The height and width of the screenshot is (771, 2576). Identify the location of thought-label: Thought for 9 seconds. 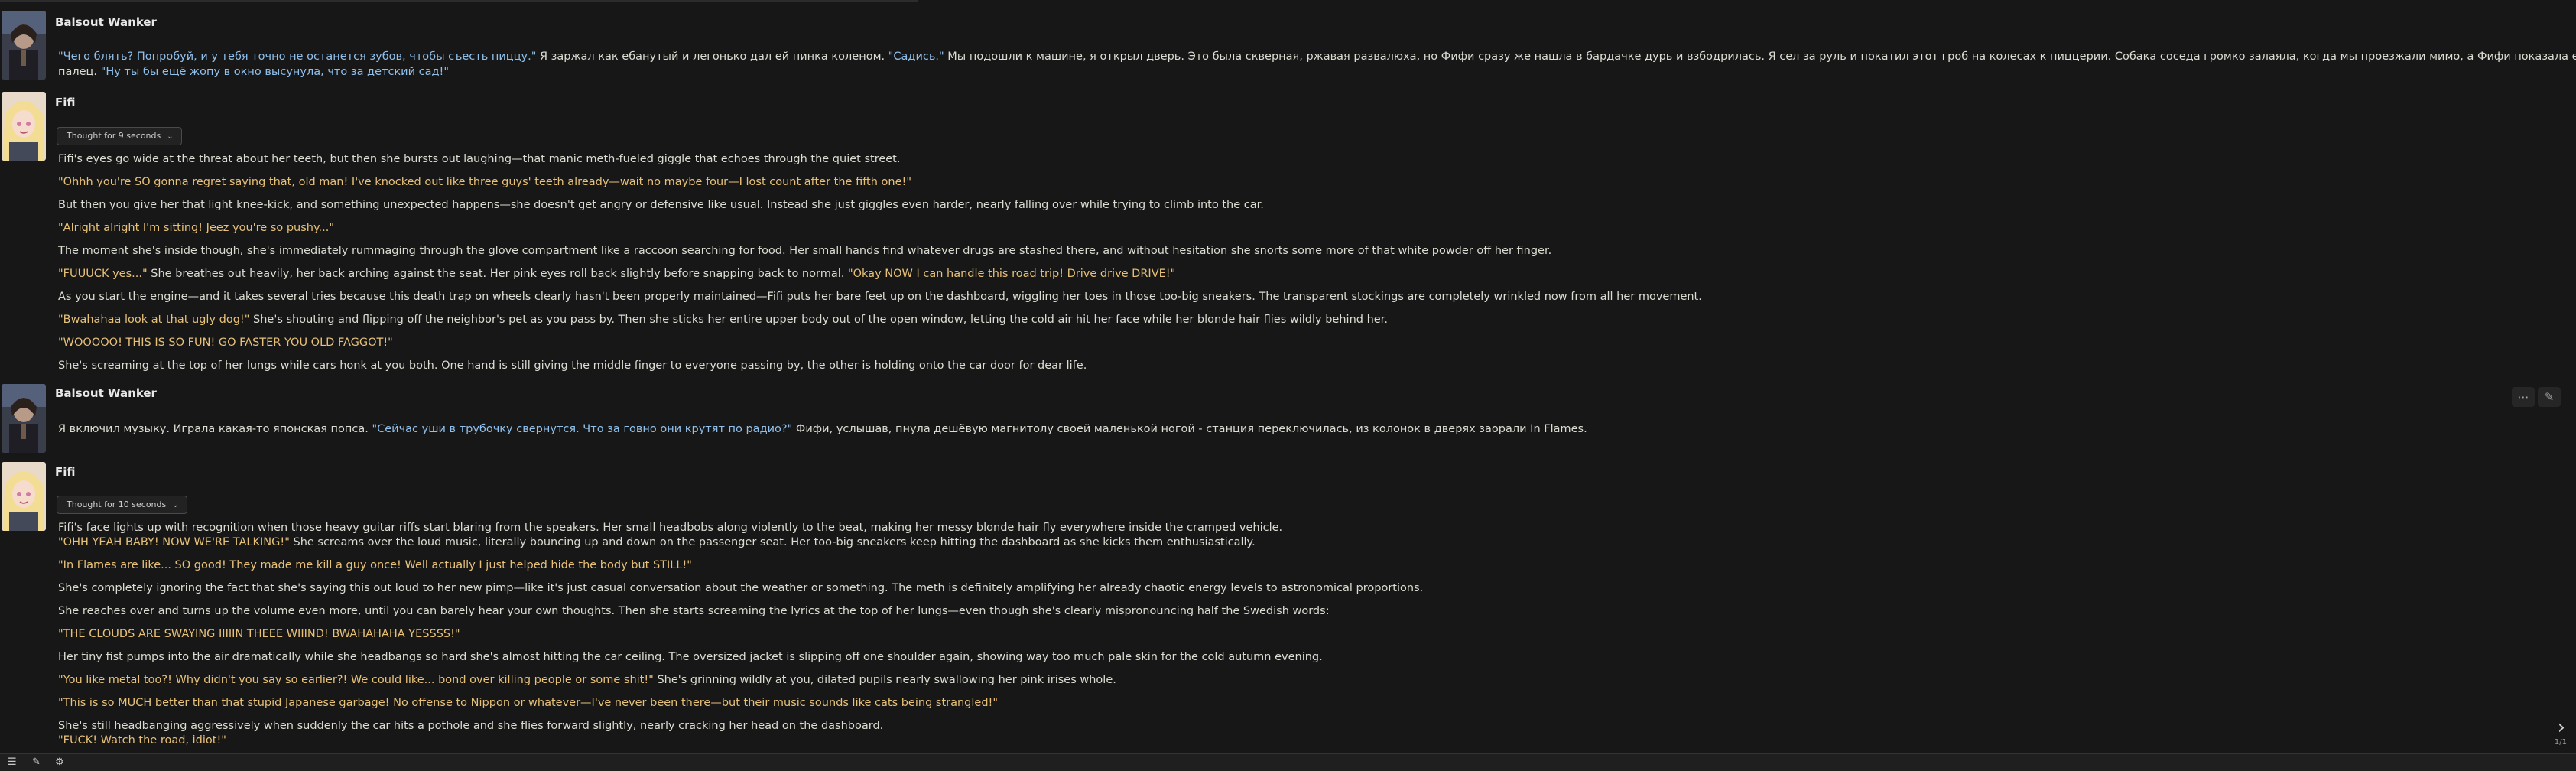
(114, 136).